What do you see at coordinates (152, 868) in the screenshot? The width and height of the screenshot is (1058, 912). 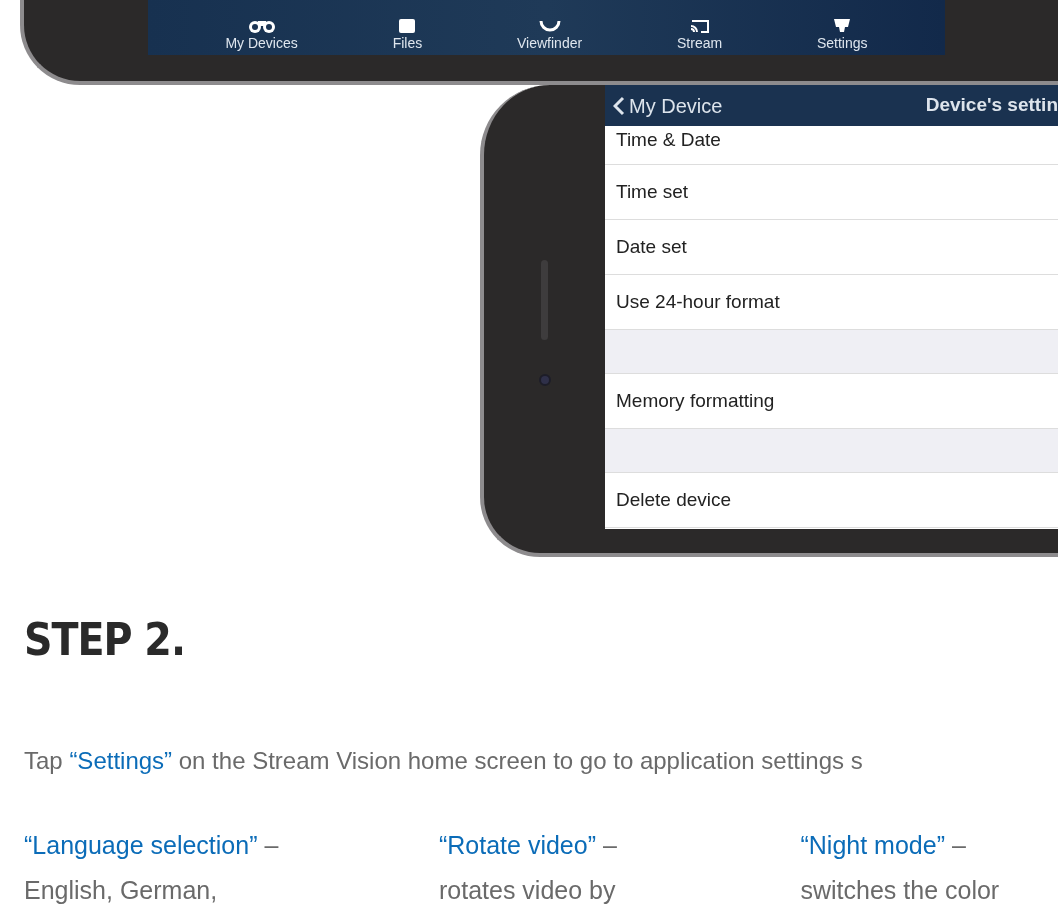 I see `option-description: “Language selection” – English, German,` at bounding box center [152, 868].